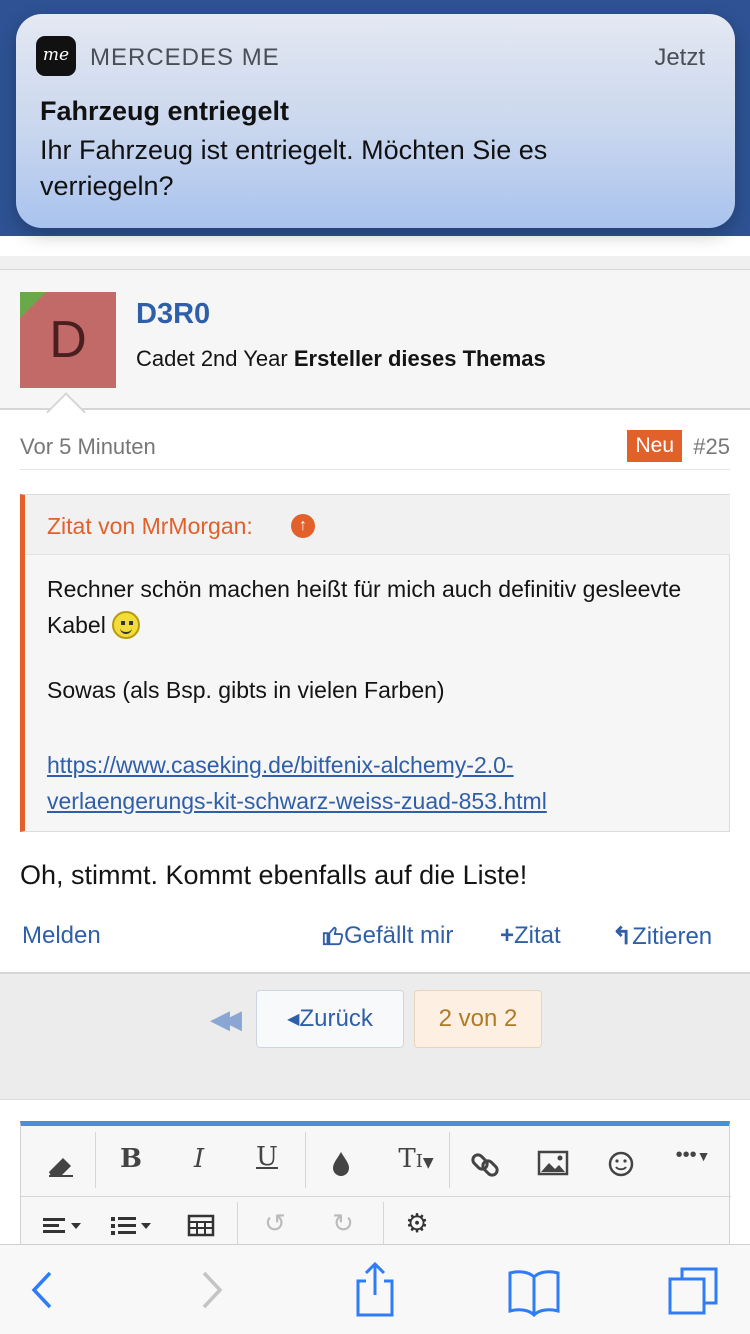  I want to click on avatar-letter: D, so click(68, 340).